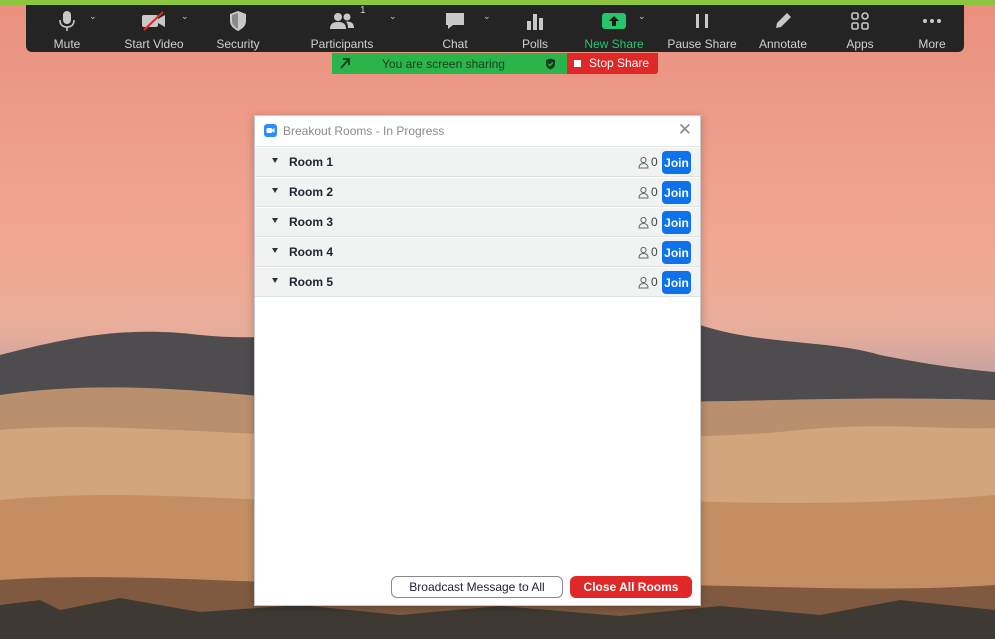 The height and width of the screenshot is (639, 995). I want to click on share-options-chevron-down-icon: ⌄, so click(642, 16).